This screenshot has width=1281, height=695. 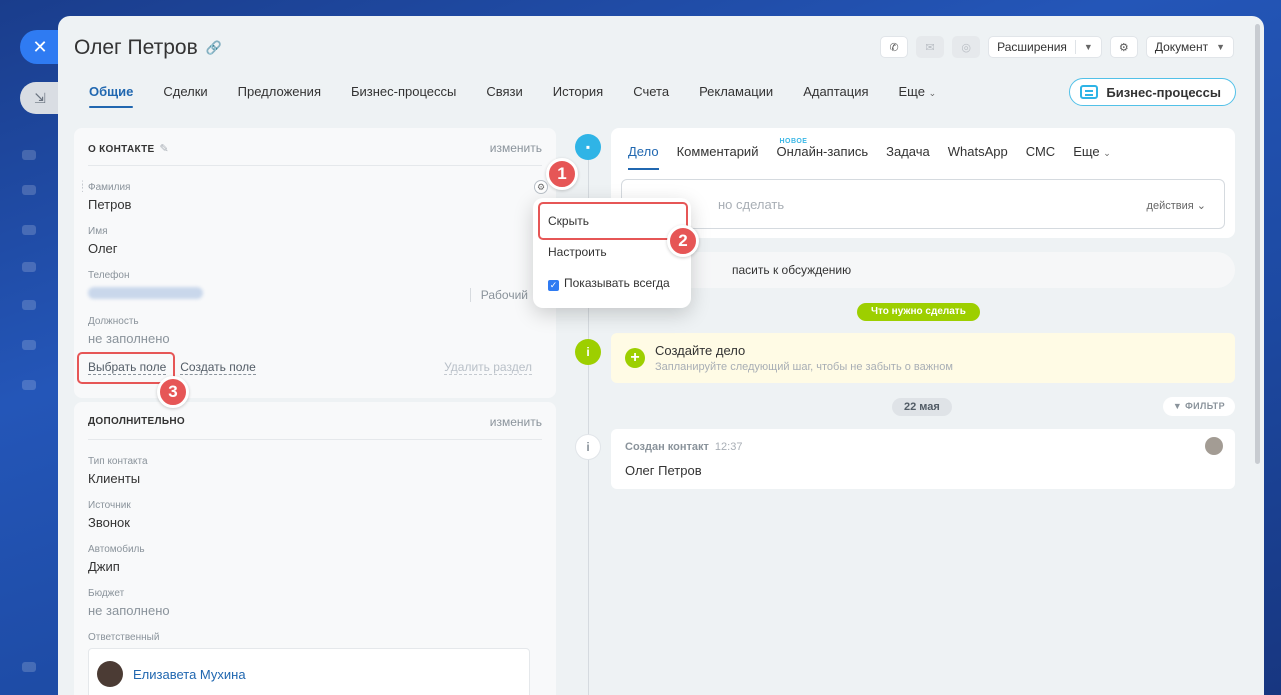 What do you see at coordinates (309, 671) in the screenshot?
I see `responsible-box: Елизавета Мухина` at bounding box center [309, 671].